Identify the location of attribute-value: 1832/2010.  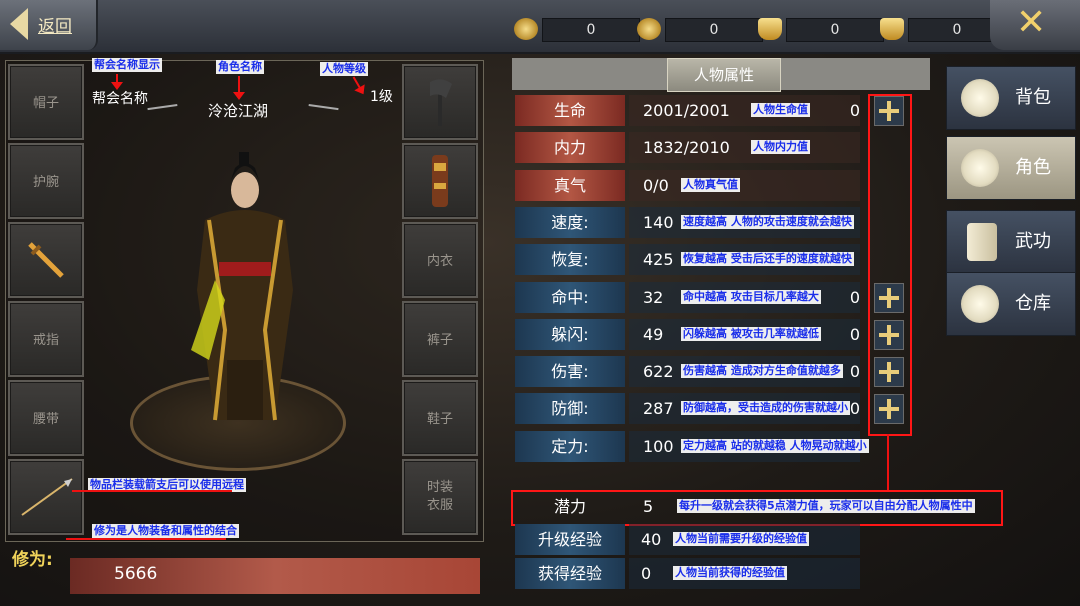
(686, 147).